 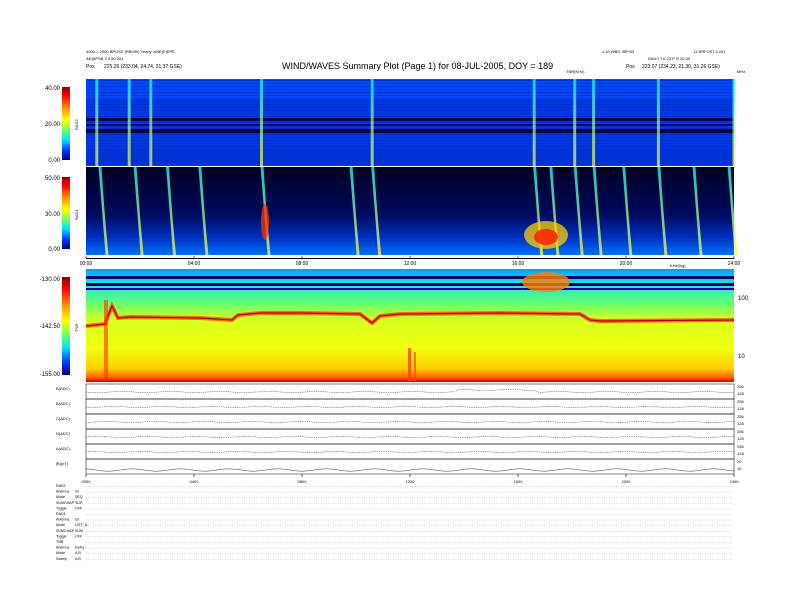 I want to click on time-axis-label: 08:00, so click(x=302, y=264).